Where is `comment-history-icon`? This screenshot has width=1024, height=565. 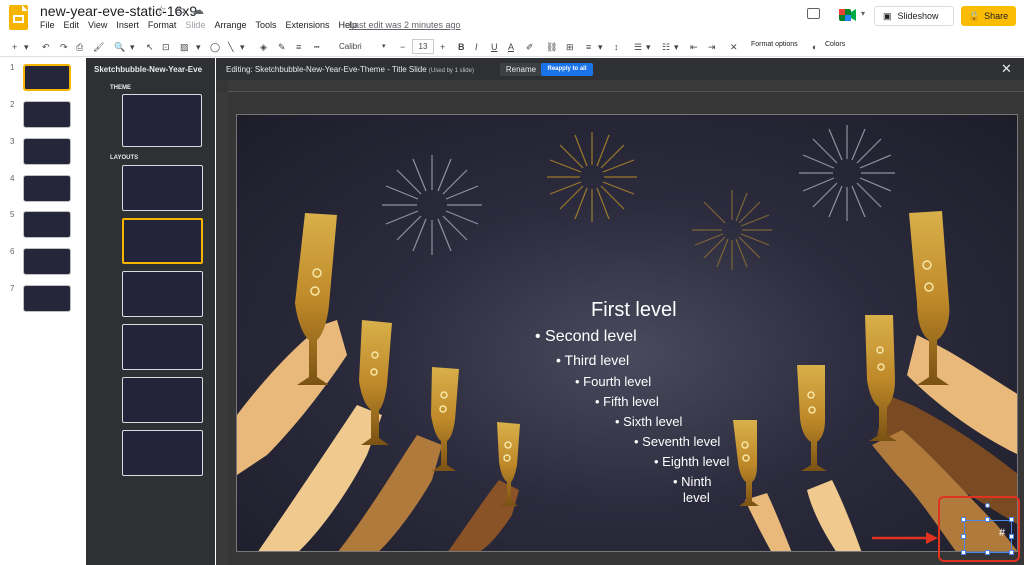 comment-history-icon is located at coordinates (813, 13).